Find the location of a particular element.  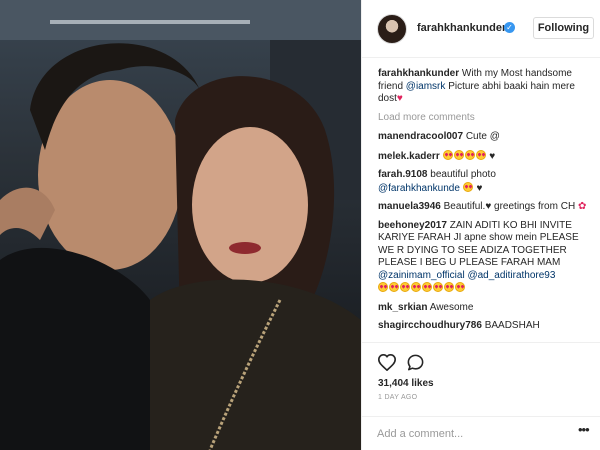

comment-text: Cute @ is located at coordinates (482, 136).